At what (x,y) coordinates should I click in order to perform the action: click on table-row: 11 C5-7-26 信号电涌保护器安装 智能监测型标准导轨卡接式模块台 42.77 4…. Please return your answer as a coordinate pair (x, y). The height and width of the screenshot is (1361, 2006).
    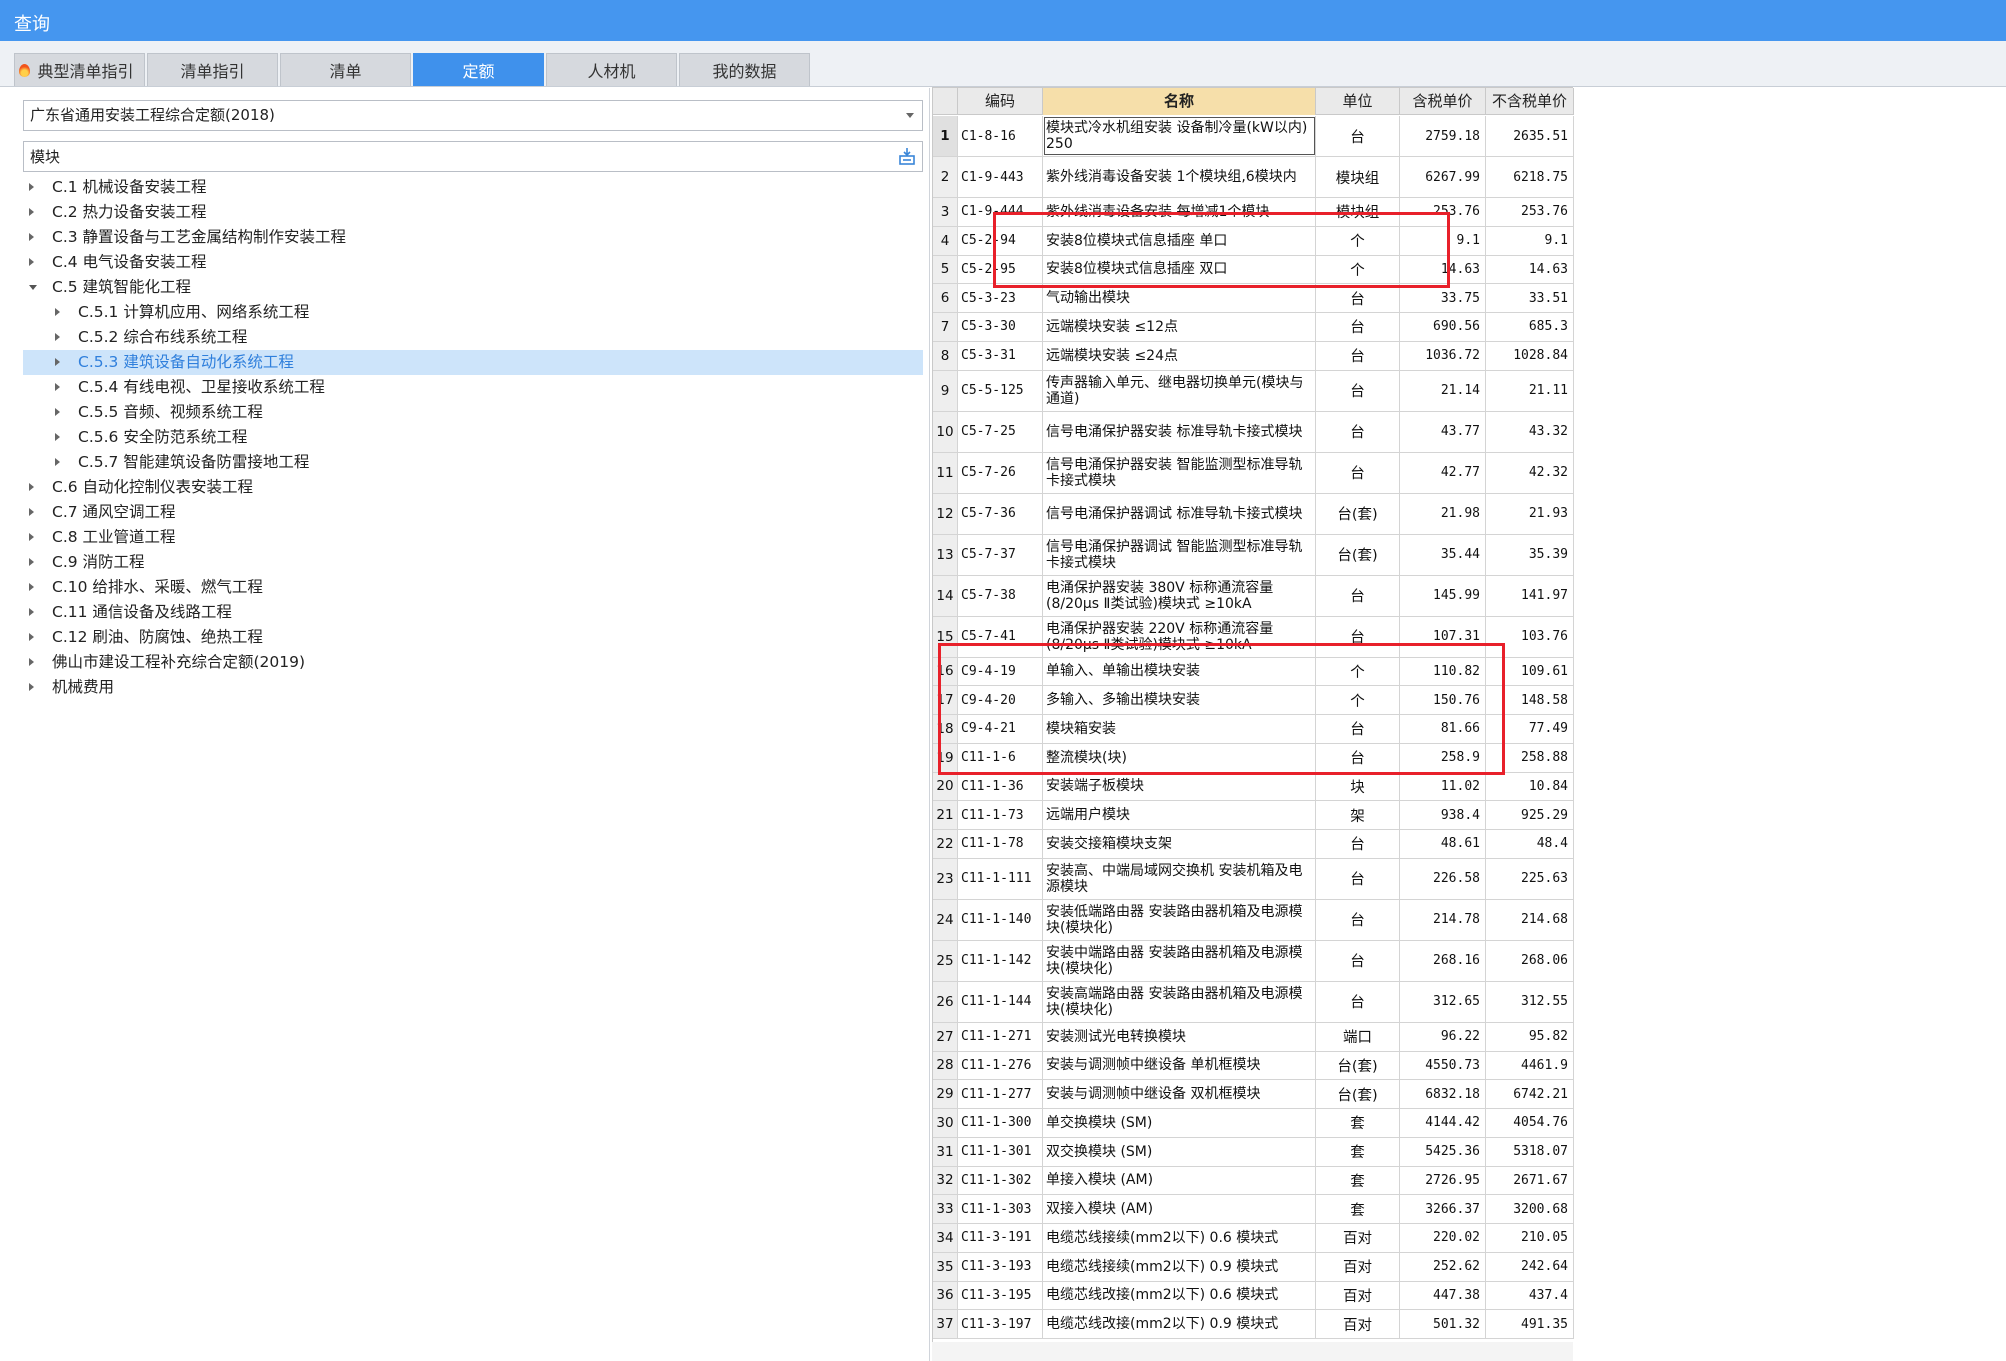
    Looking at the image, I should click on (1253, 473).